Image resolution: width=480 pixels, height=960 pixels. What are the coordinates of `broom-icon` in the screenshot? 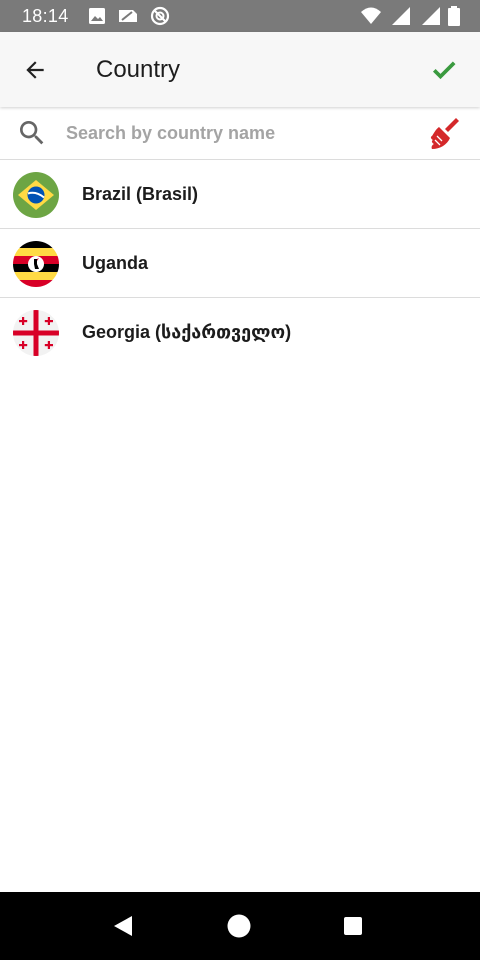 It's located at (444, 133).